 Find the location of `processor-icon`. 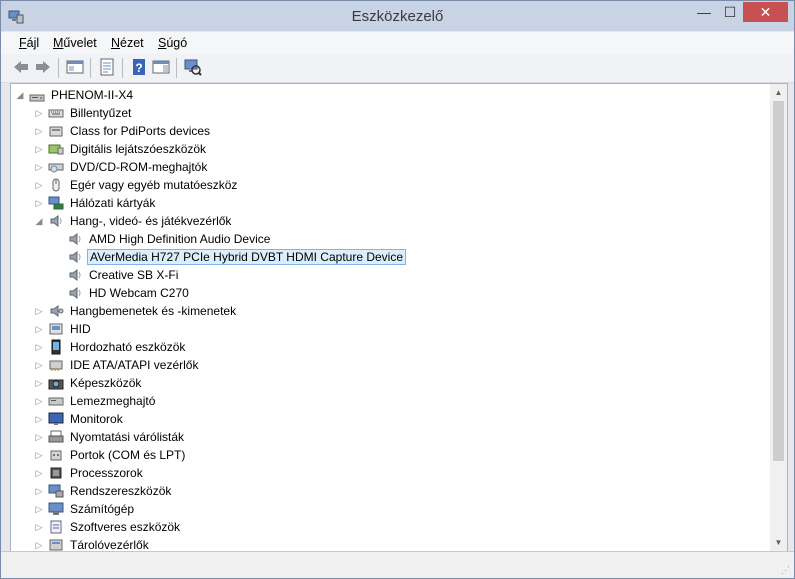

processor-icon is located at coordinates (56, 473).